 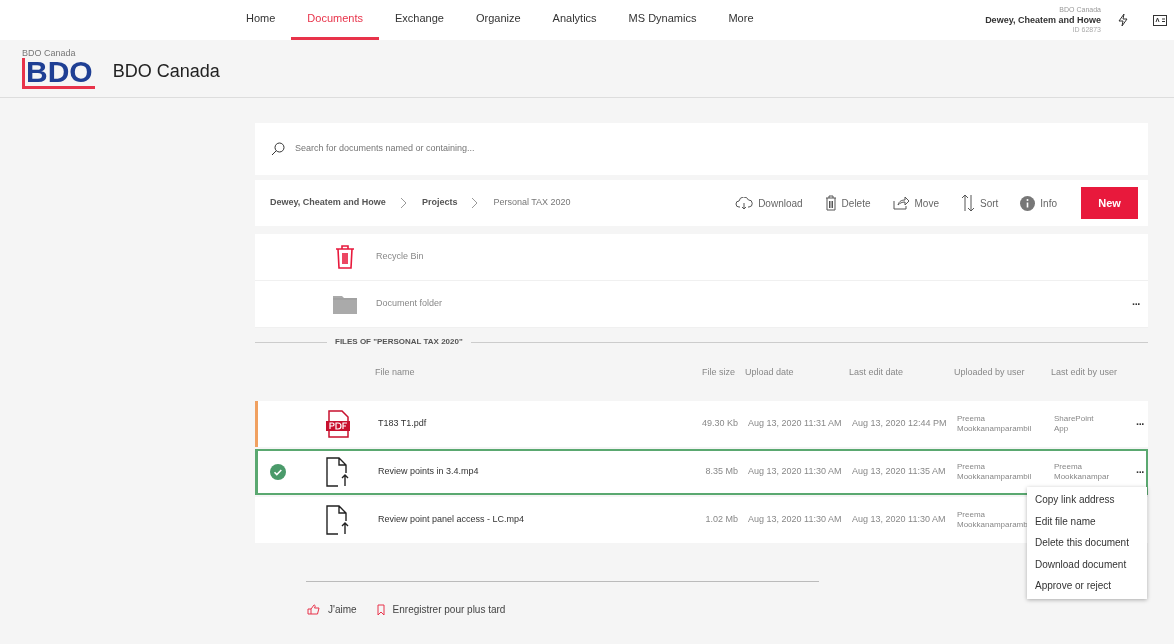 What do you see at coordinates (342, 609) in the screenshot?
I see `like-link: J'aime` at bounding box center [342, 609].